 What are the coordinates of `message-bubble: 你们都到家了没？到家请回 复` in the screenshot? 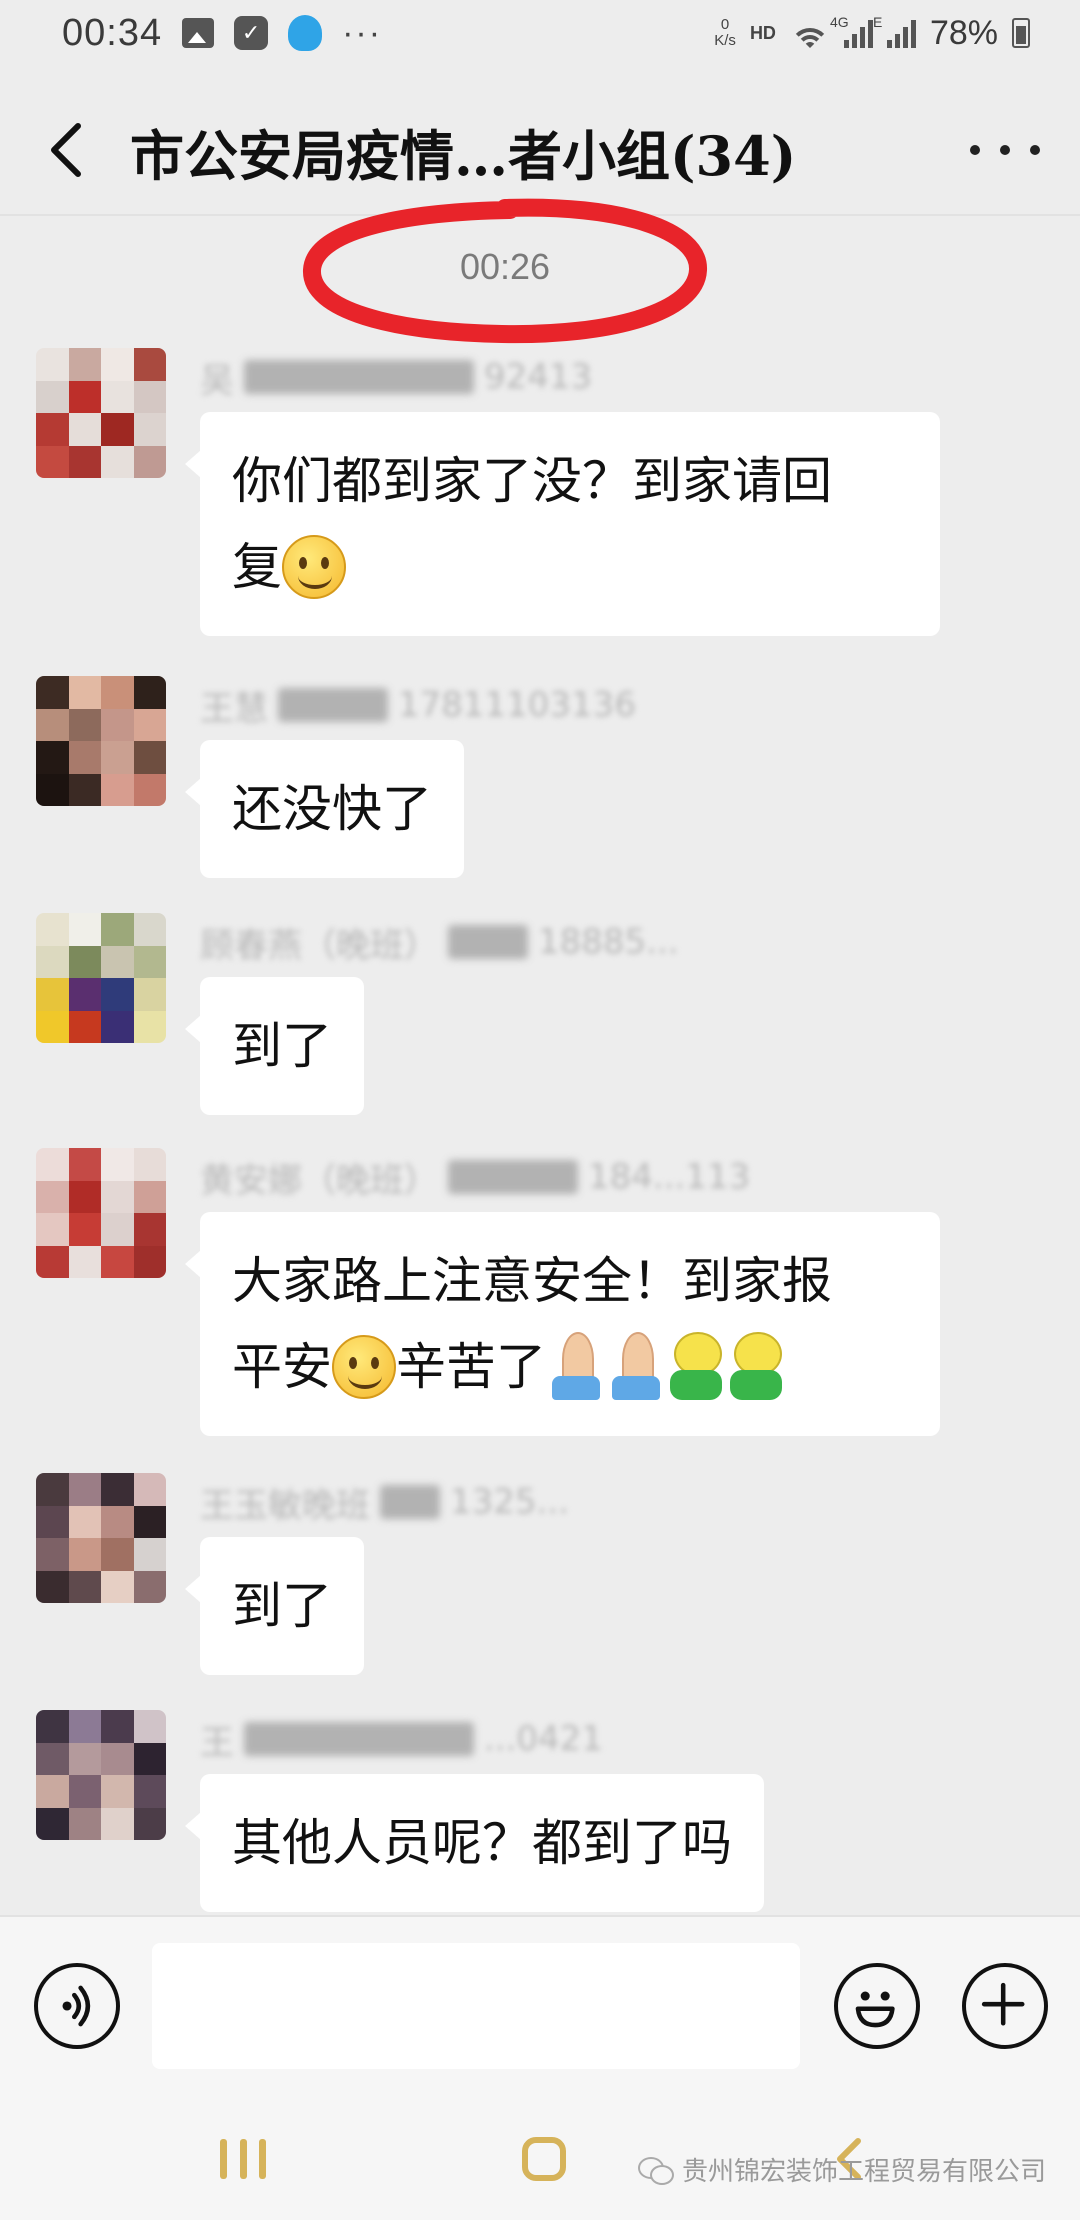 It's located at (562, 524).